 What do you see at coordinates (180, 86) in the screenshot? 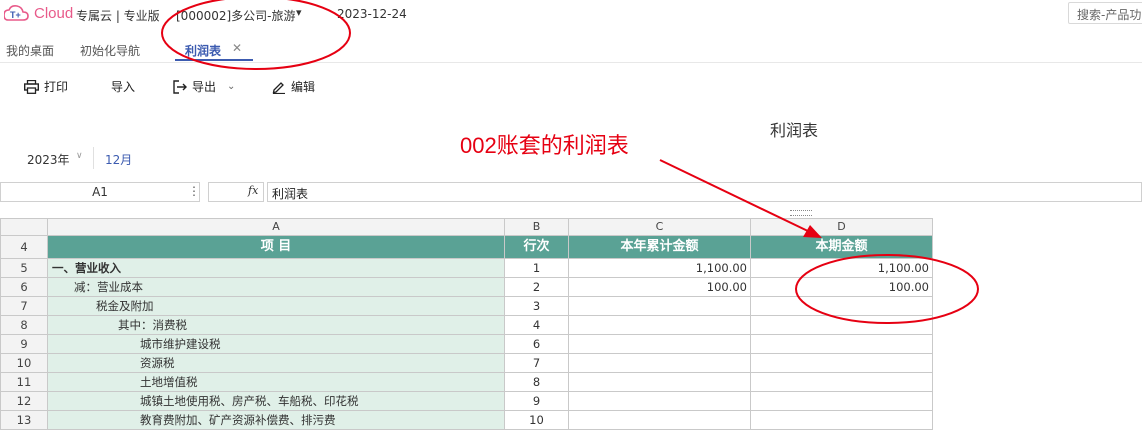
I see `export-icon` at bounding box center [180, 86].